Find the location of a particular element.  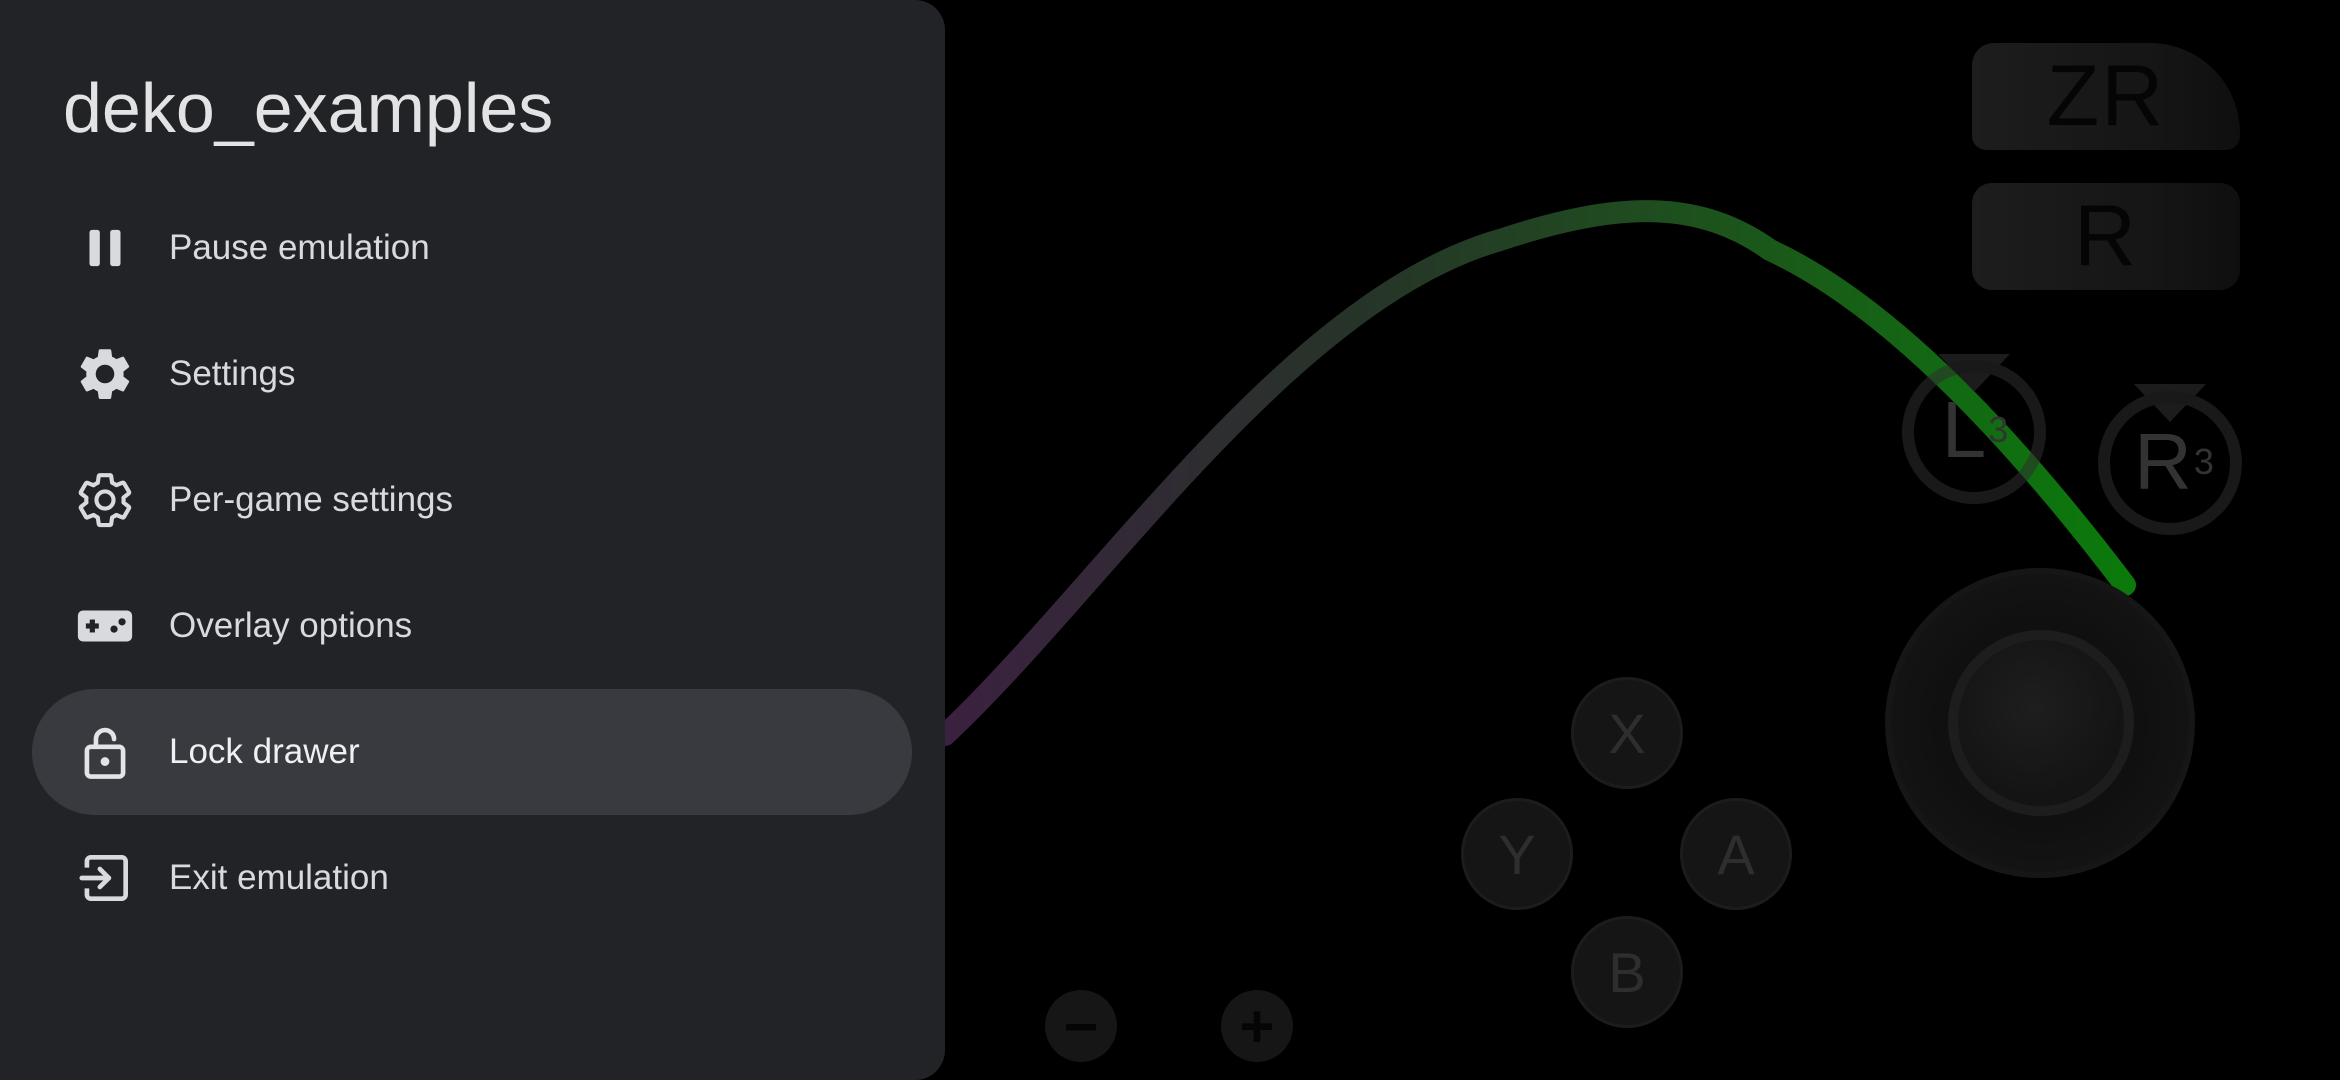

minus-label: − is located at coordinates (1081, 1026).